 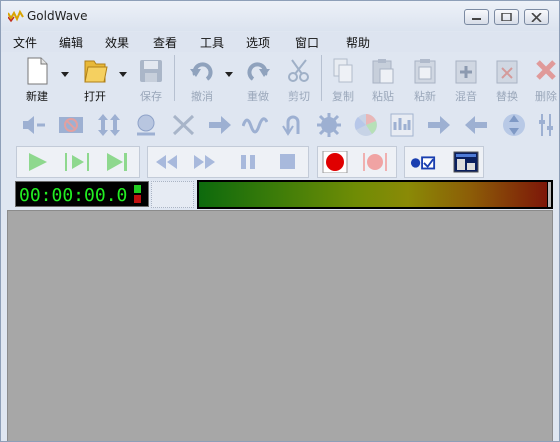 I want to click on delete-label: 删除, so click(x=546, y=96).